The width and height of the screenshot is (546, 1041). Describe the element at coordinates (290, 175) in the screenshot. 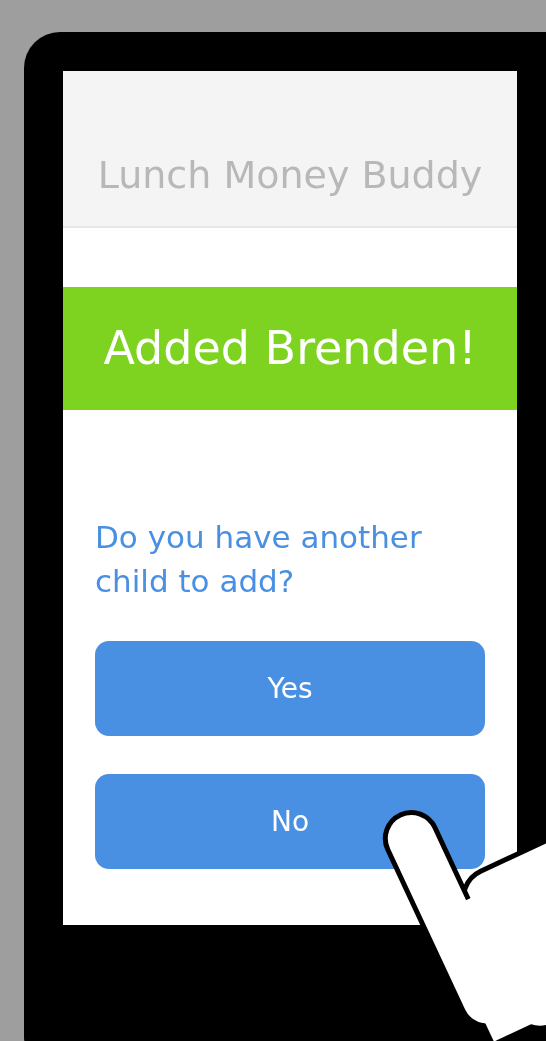

I see `app-title: Lunch Money Buddy` at that location.